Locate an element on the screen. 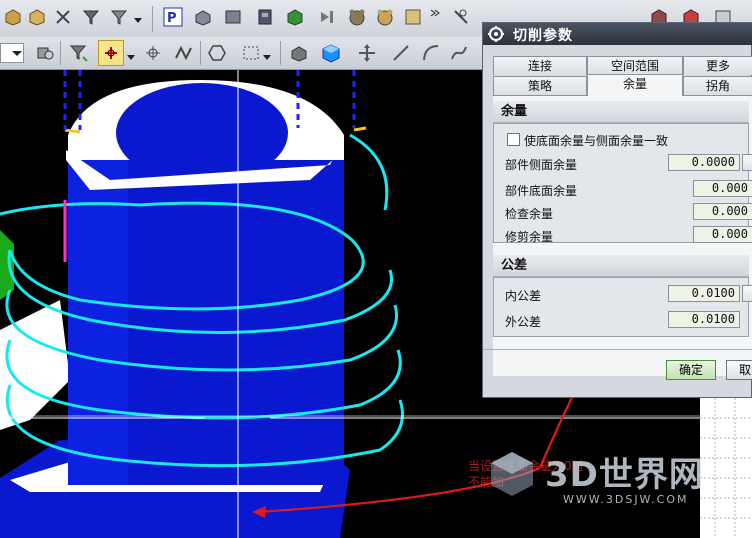 The height and width of the screenshot is (538, 752). program-nc-icon: P is located at coordinates (173, 17).